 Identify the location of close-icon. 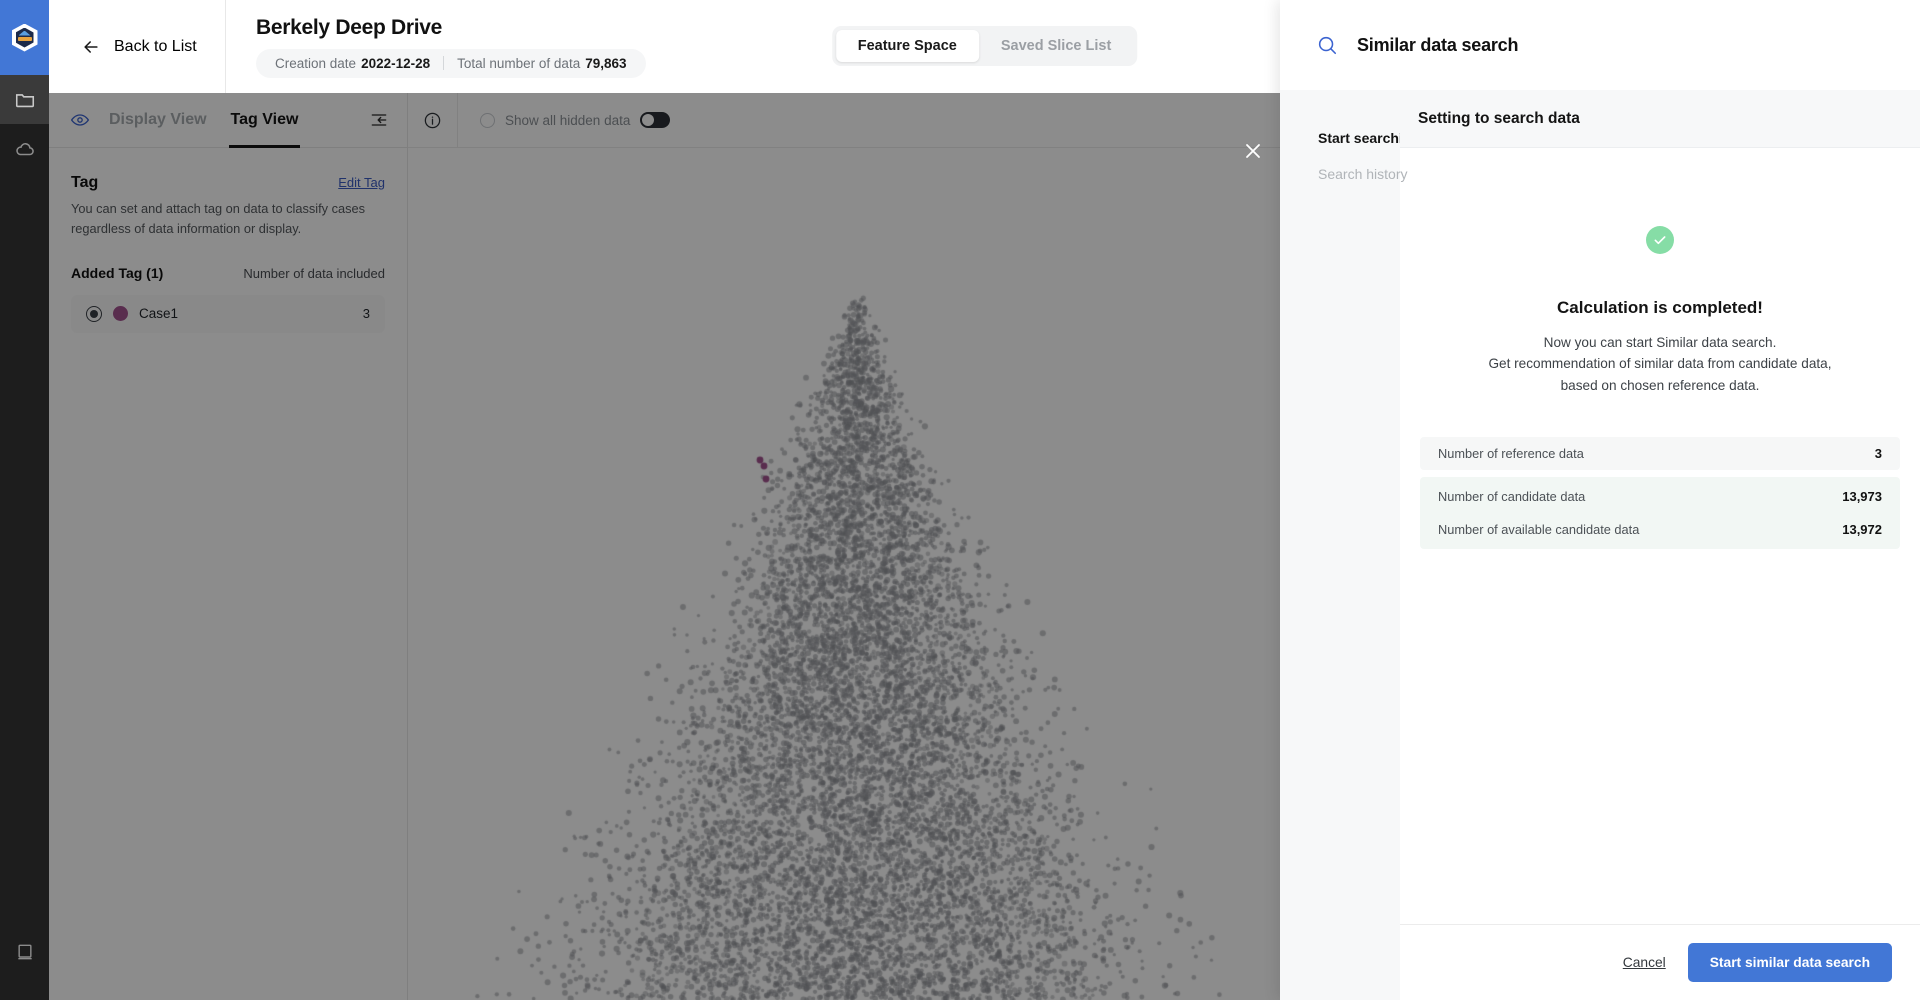
(1253, 151).